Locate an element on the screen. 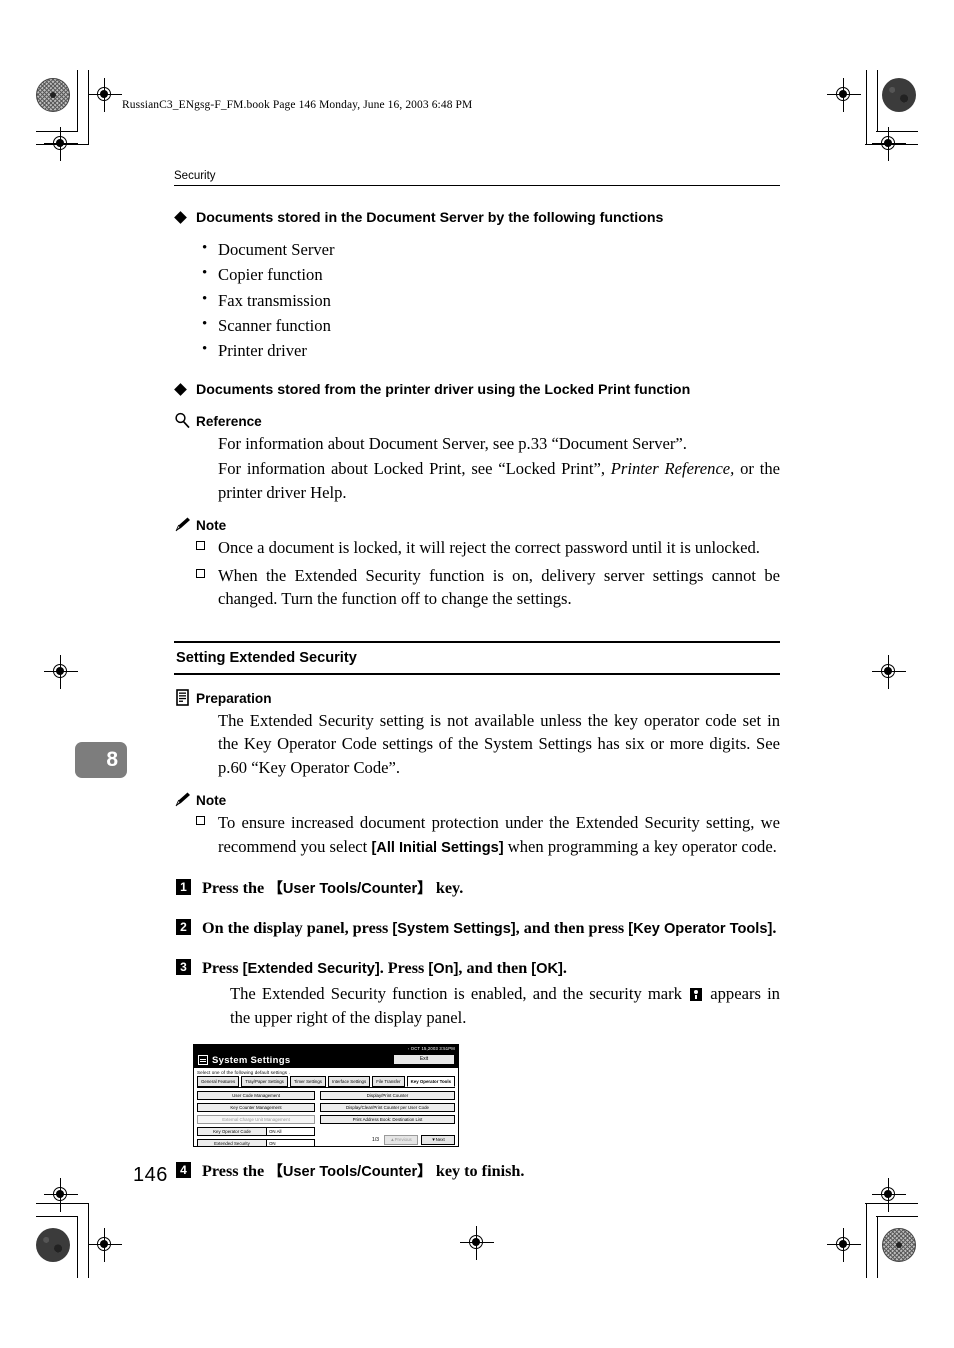 This screenshot has height=1348, width=954. step-1: 1 Press the 【User Tools/Counter】 key. is located at coordinates (477, 888).